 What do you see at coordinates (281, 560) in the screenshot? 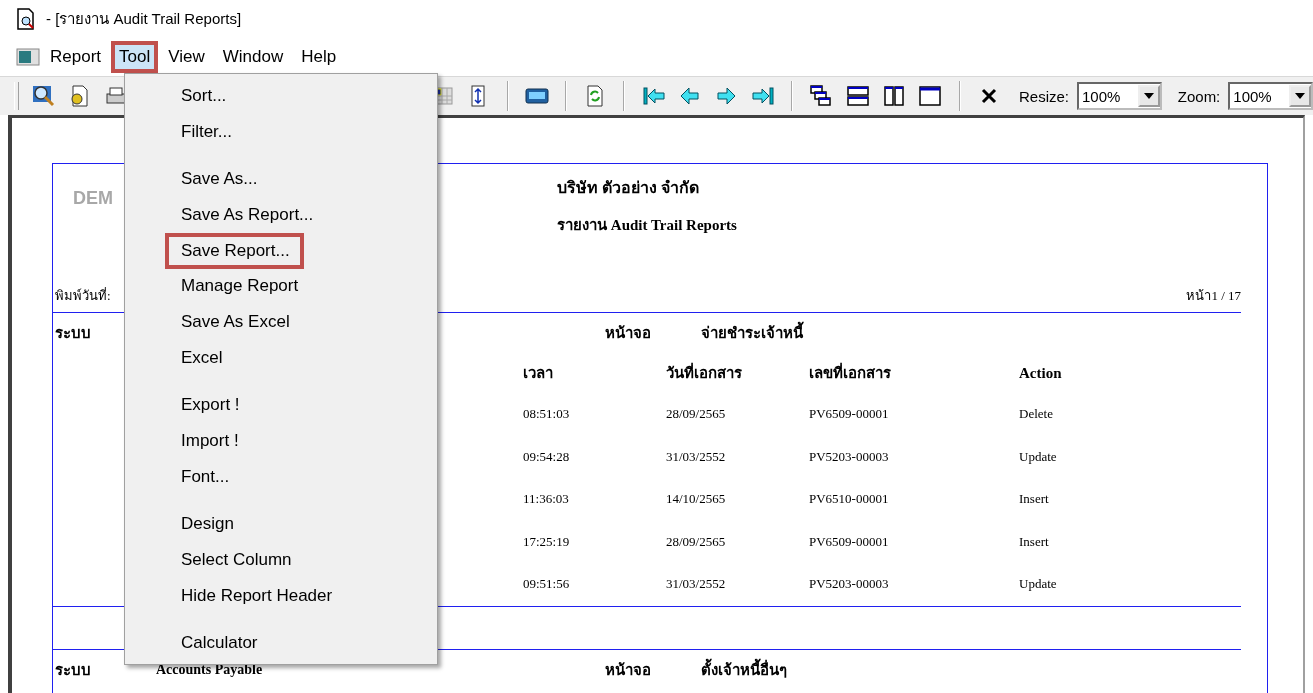
I see `menu-item: Select Column` at bounding box center [281, 560].